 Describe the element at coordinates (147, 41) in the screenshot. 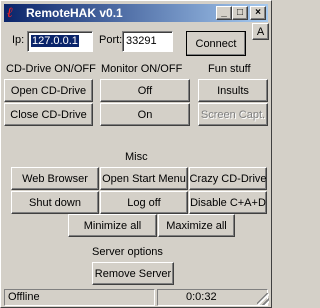

I see `port-field: 33291` at that location.